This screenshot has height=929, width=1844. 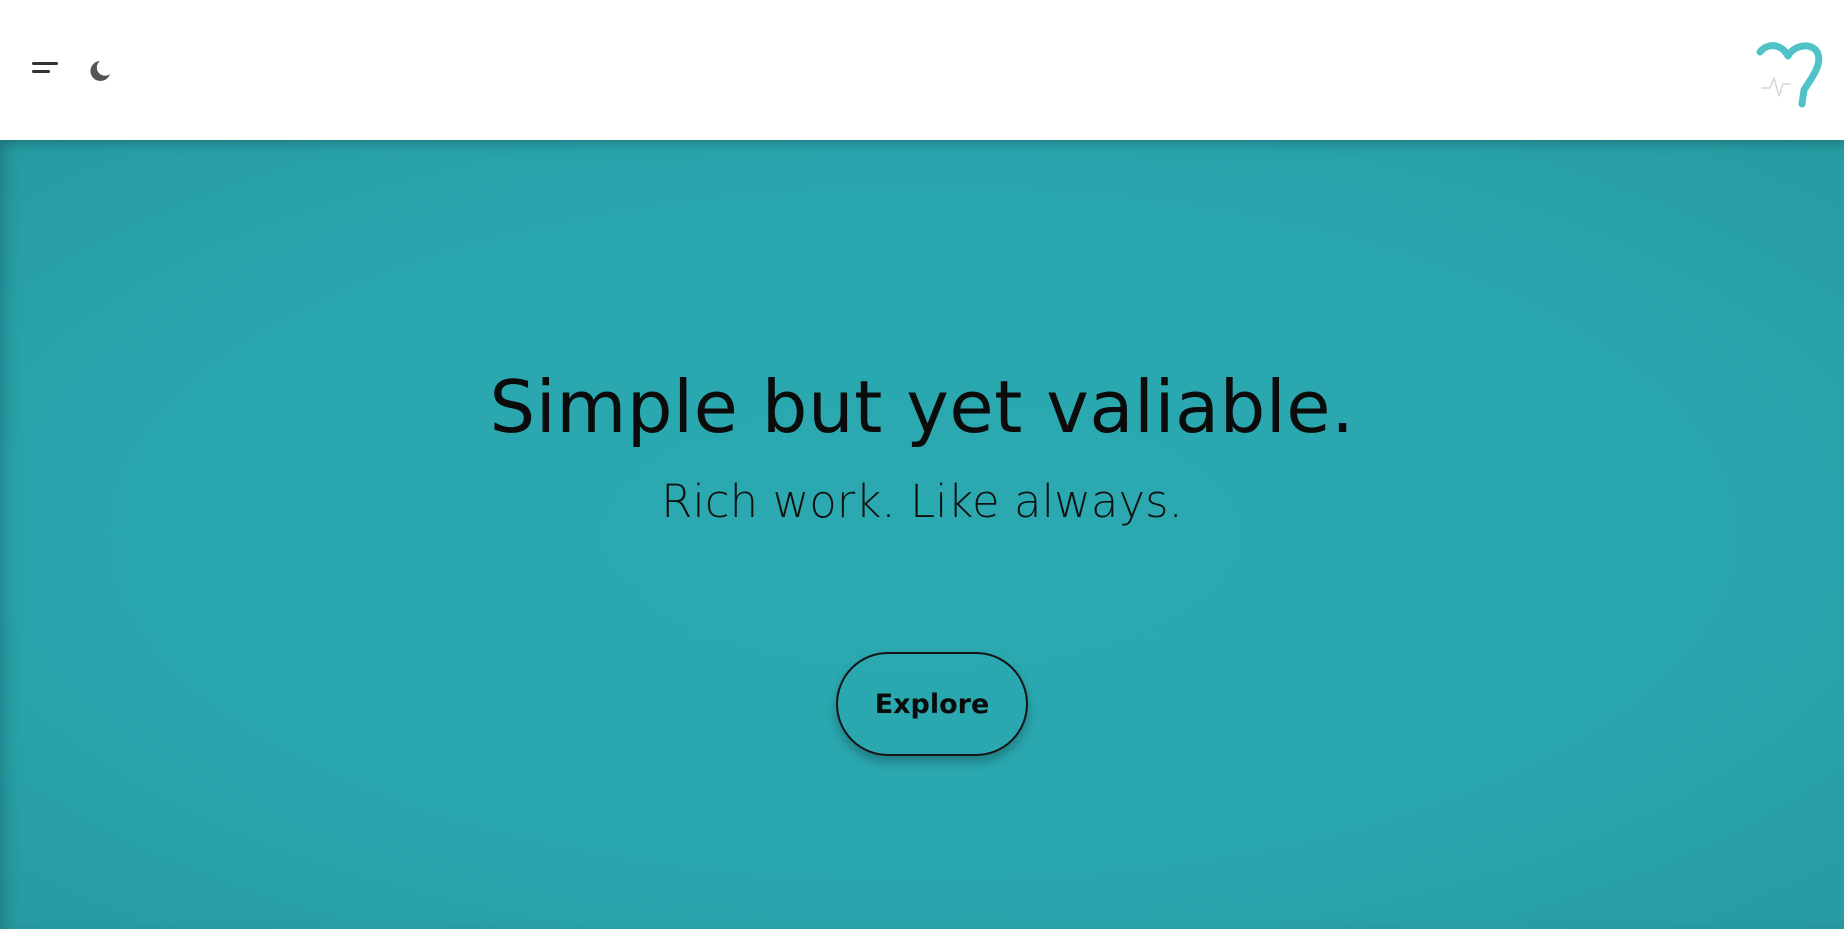 I want to click on explore-button: Explore, so click(x=932, y=704).